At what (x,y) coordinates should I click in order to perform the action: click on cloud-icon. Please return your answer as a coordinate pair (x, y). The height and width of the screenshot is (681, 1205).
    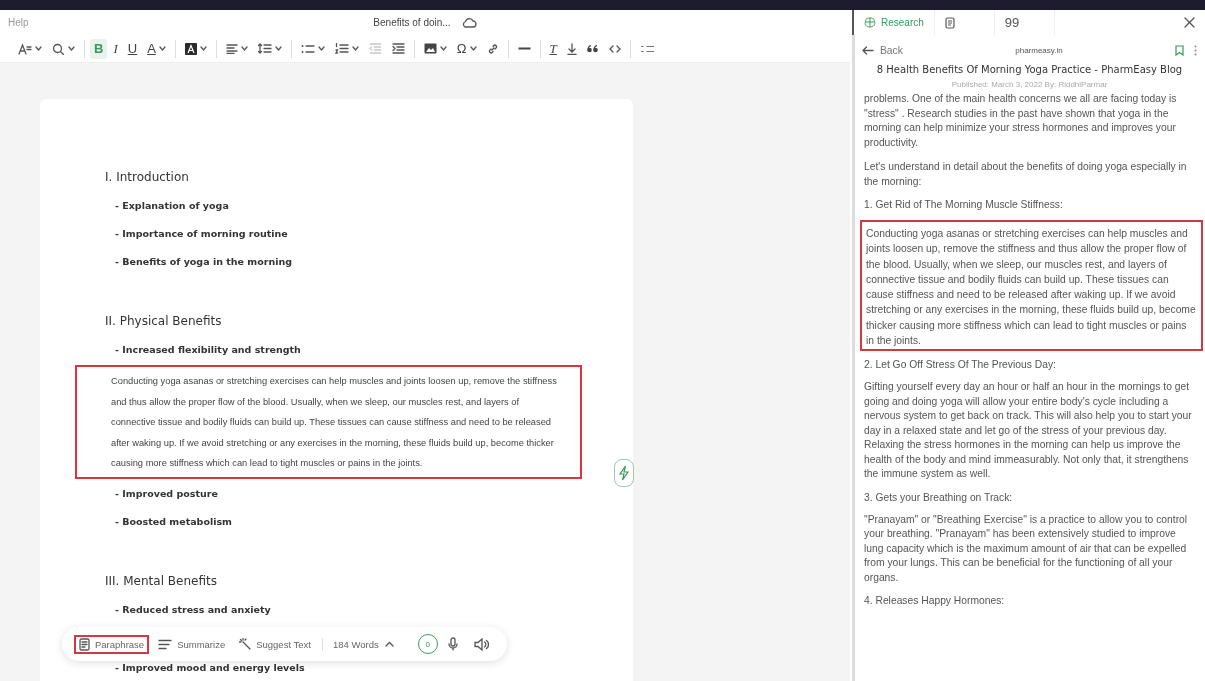
    Looking at the image, I should click on (468, 22).